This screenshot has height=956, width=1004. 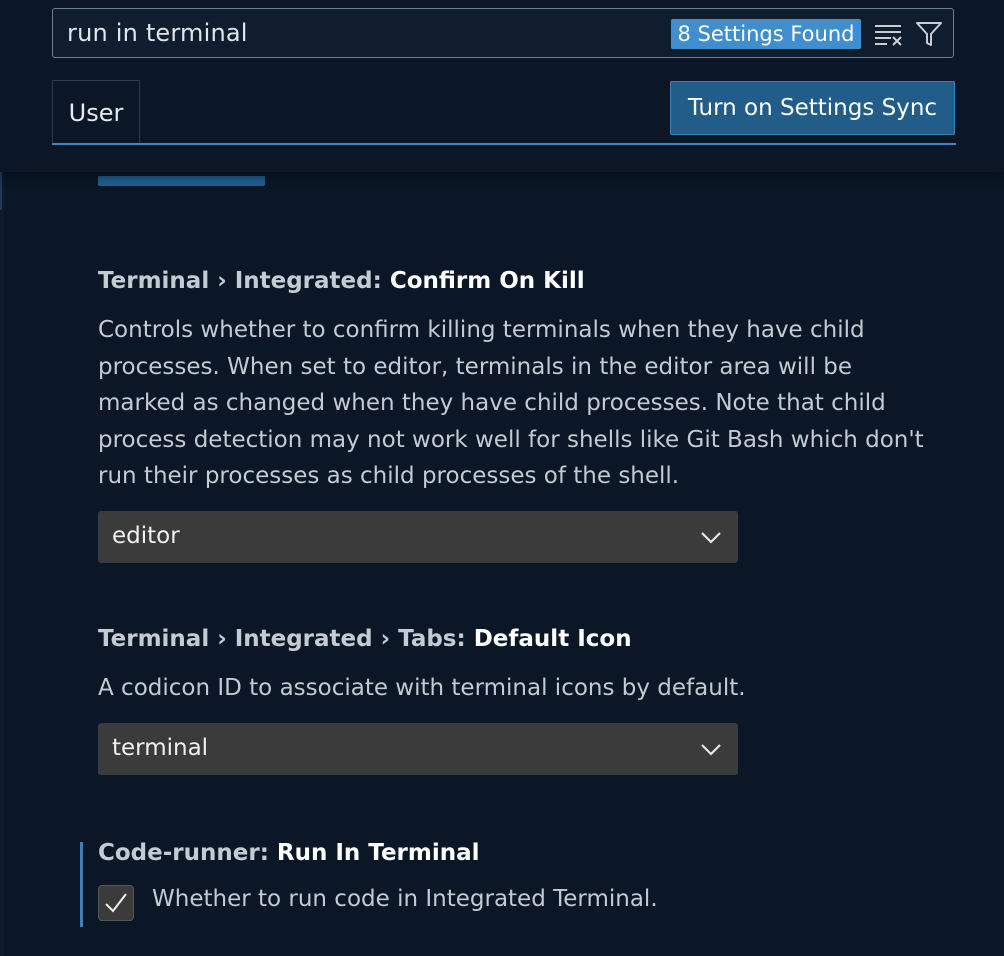 I want to click on focused-setting-indicator, so click(x=81, y=884).